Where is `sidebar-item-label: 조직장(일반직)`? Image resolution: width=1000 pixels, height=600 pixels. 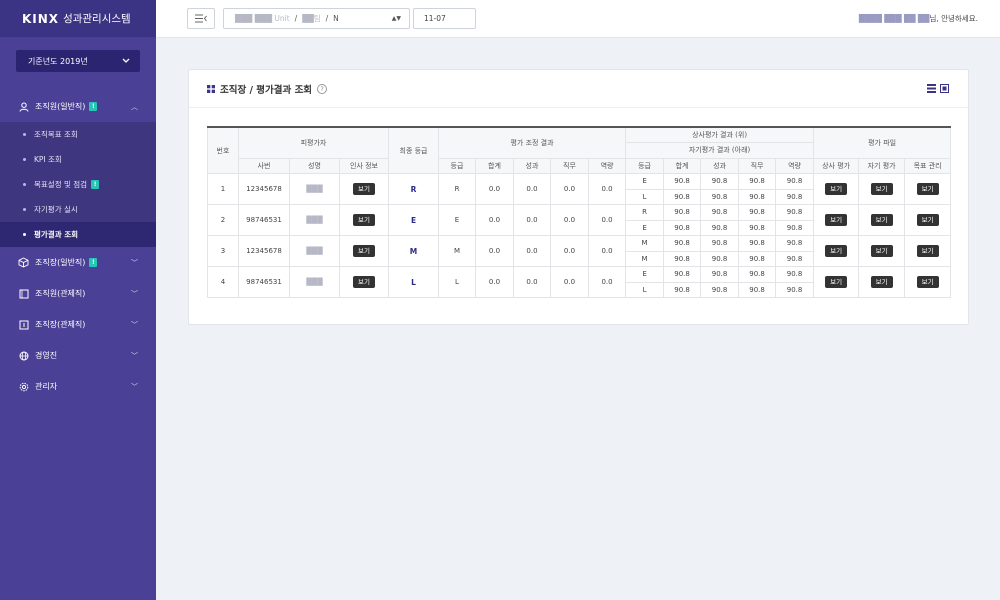 sidebar-item-label: 조직장(일반직) is located at coordinates (60, 262).